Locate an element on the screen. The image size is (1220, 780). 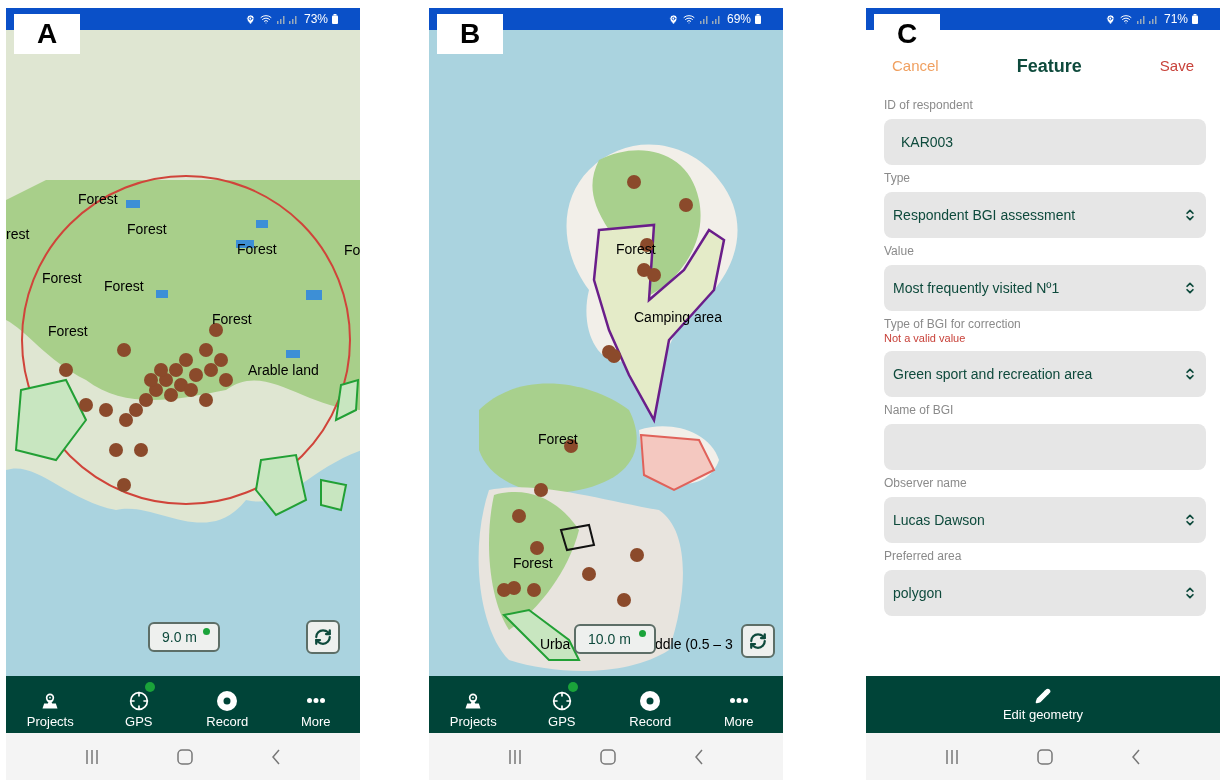
select-field: Respondent BGI assessment is located at coordinates (1045, 215).